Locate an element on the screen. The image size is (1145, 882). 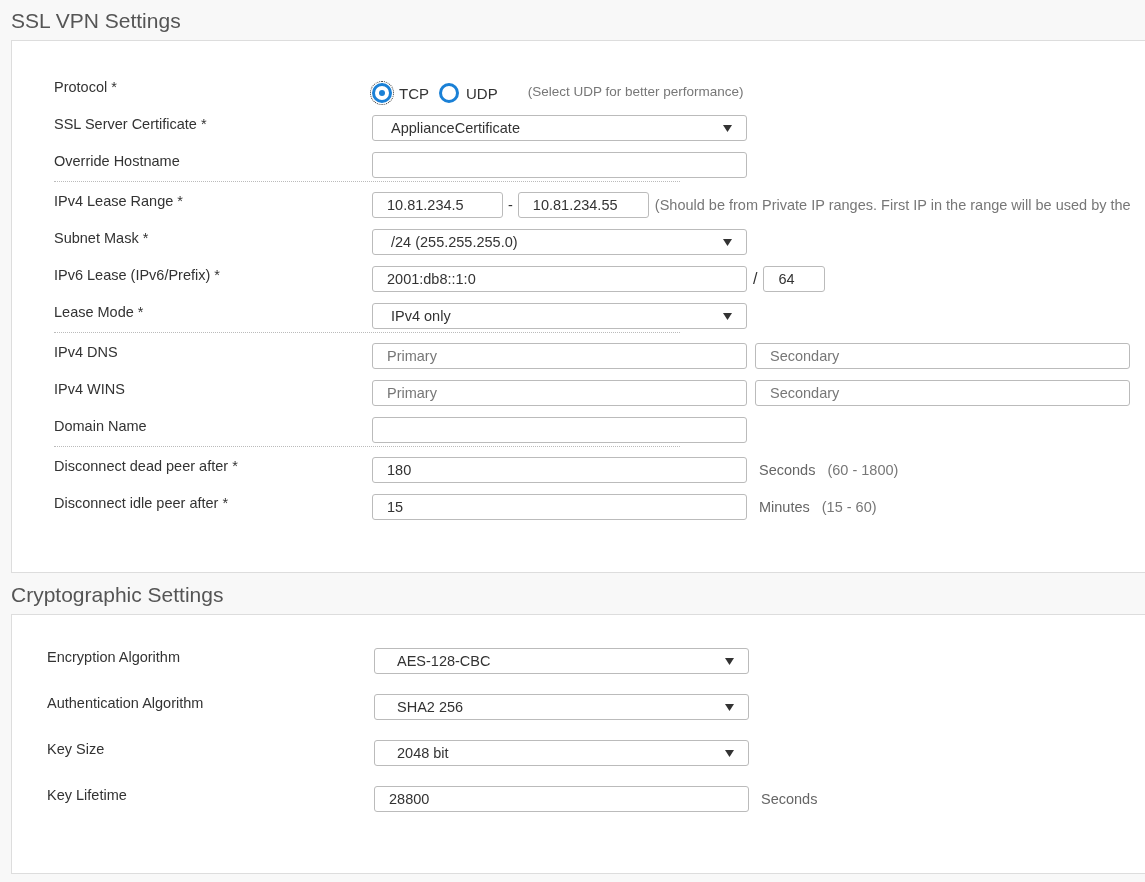
range-hint: (60 - 1800) is located at coordinates (863, 470).